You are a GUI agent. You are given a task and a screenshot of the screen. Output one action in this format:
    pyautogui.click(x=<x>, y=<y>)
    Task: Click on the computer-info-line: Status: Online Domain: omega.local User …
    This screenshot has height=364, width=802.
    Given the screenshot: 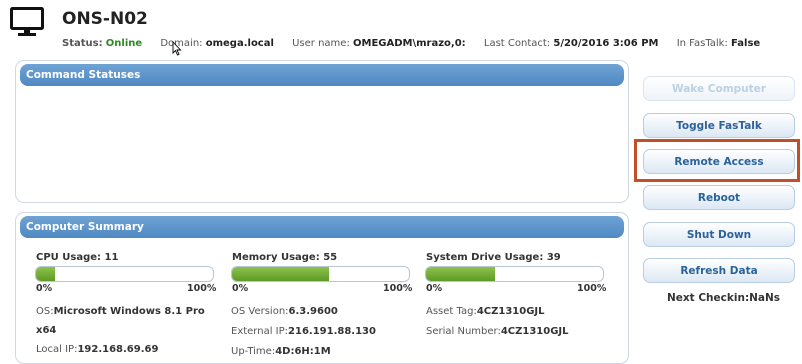 What is the action you would take?
    pyautogui.click(x=418, y=43)
    